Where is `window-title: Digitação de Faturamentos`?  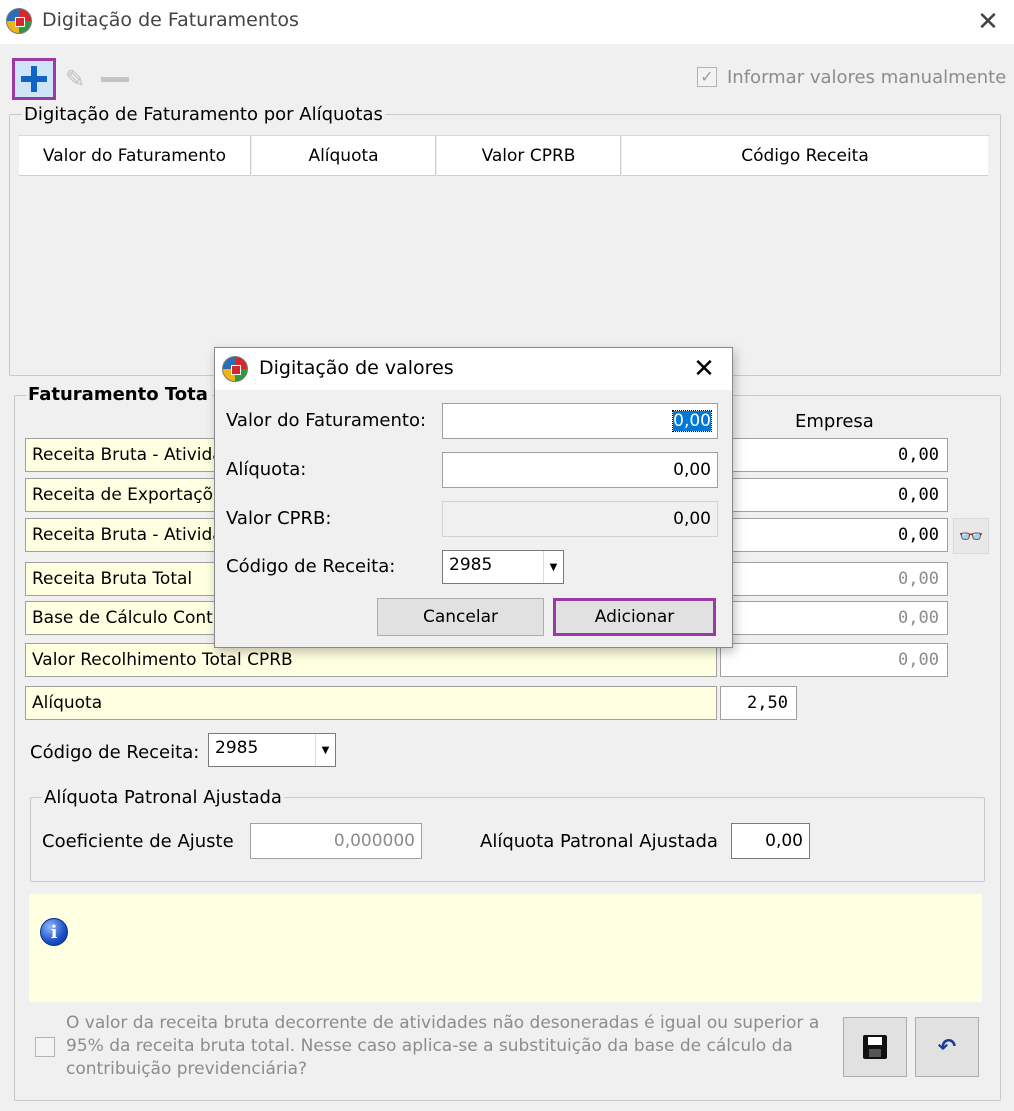
window-title: Digitação de Faturamentos is located at coordinates (170, 20).